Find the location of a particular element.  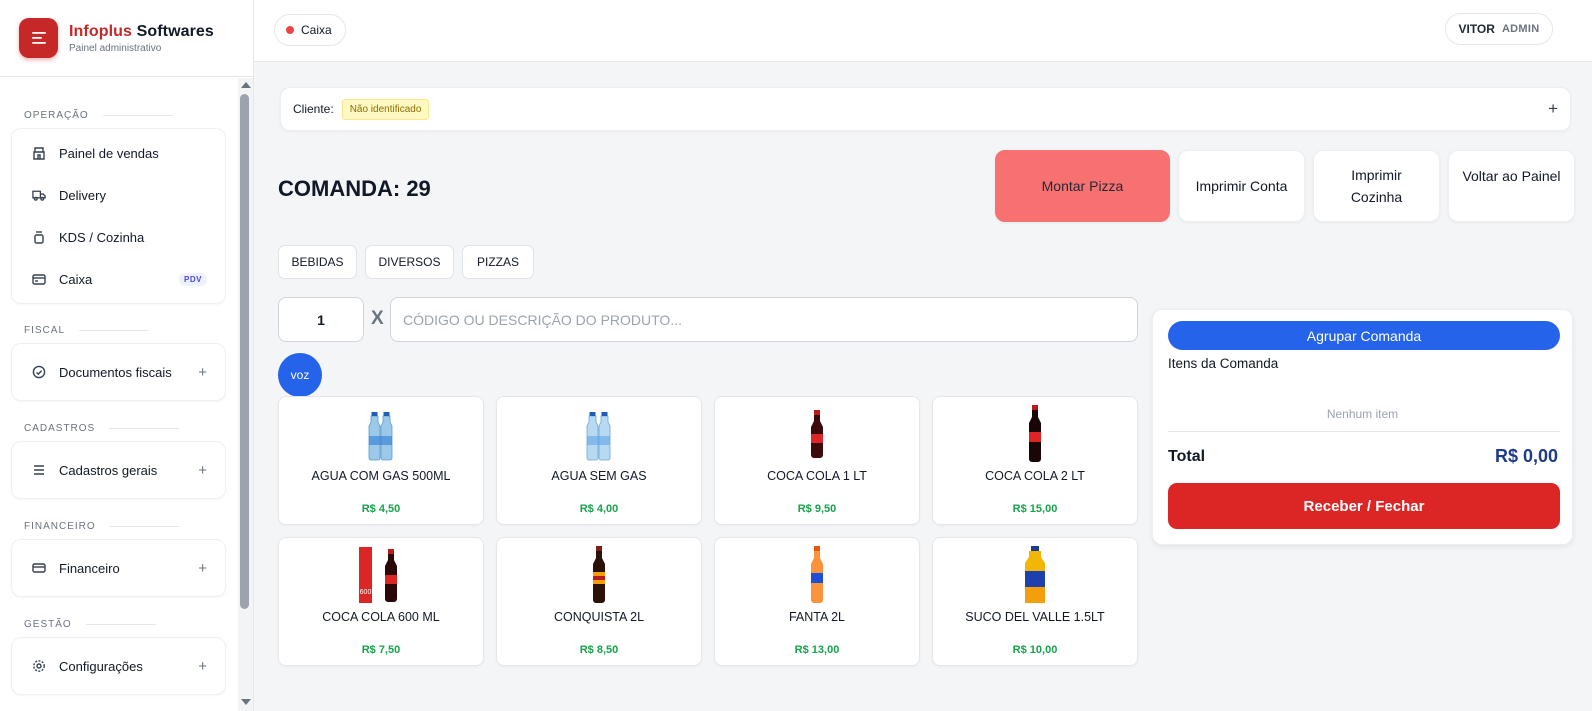

total-value: R$ 0,00 is located at coordinates (1526, 456).